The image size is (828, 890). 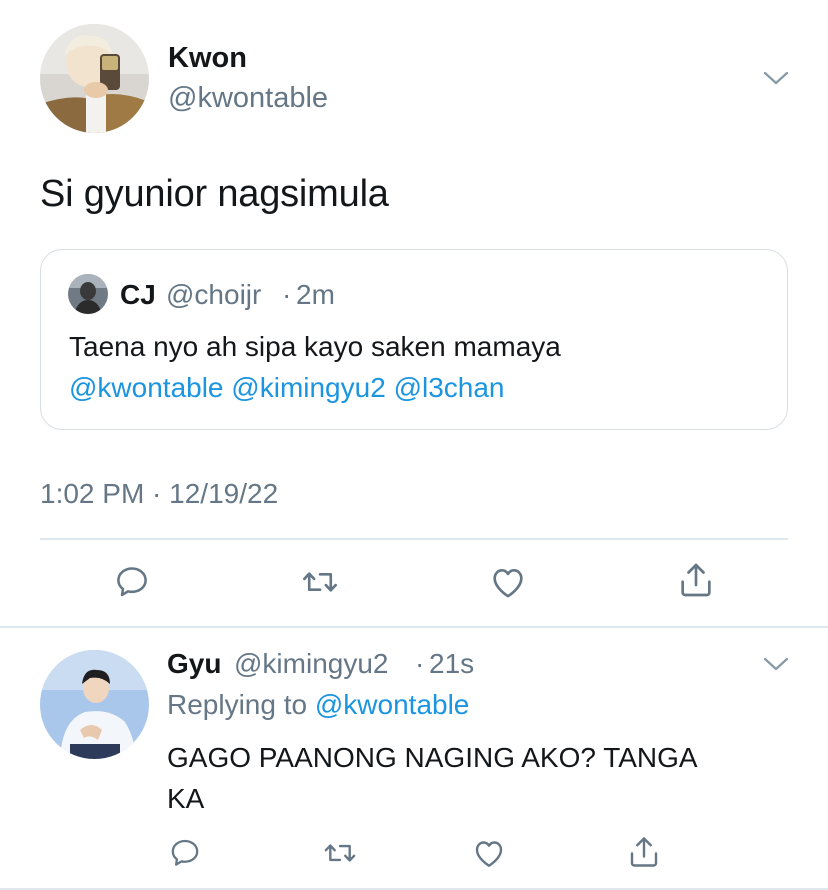 I want to click on mention-link: @kwontable, so click(x=146, y=387).